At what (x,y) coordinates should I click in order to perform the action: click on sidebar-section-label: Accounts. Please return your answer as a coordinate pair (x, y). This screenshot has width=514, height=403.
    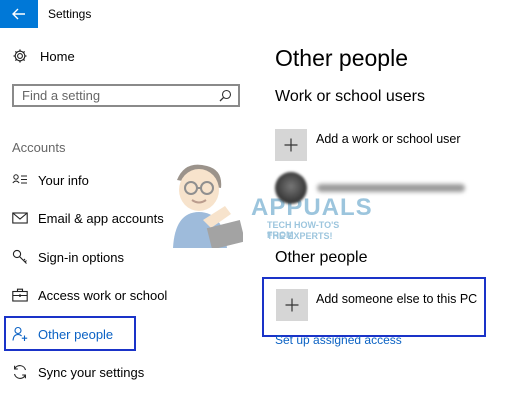
    Looking at the image, I should click on (39, 147).